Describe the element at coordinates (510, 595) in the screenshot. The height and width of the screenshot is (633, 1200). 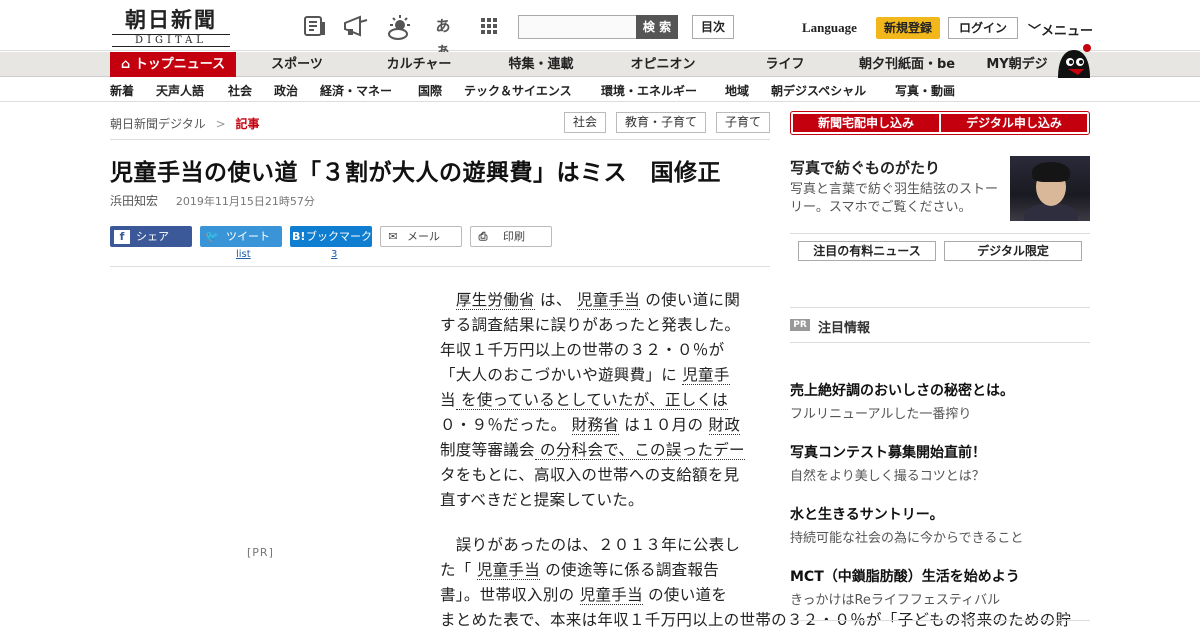
I see `article-text: 書」。世帯収入別の` at that location.